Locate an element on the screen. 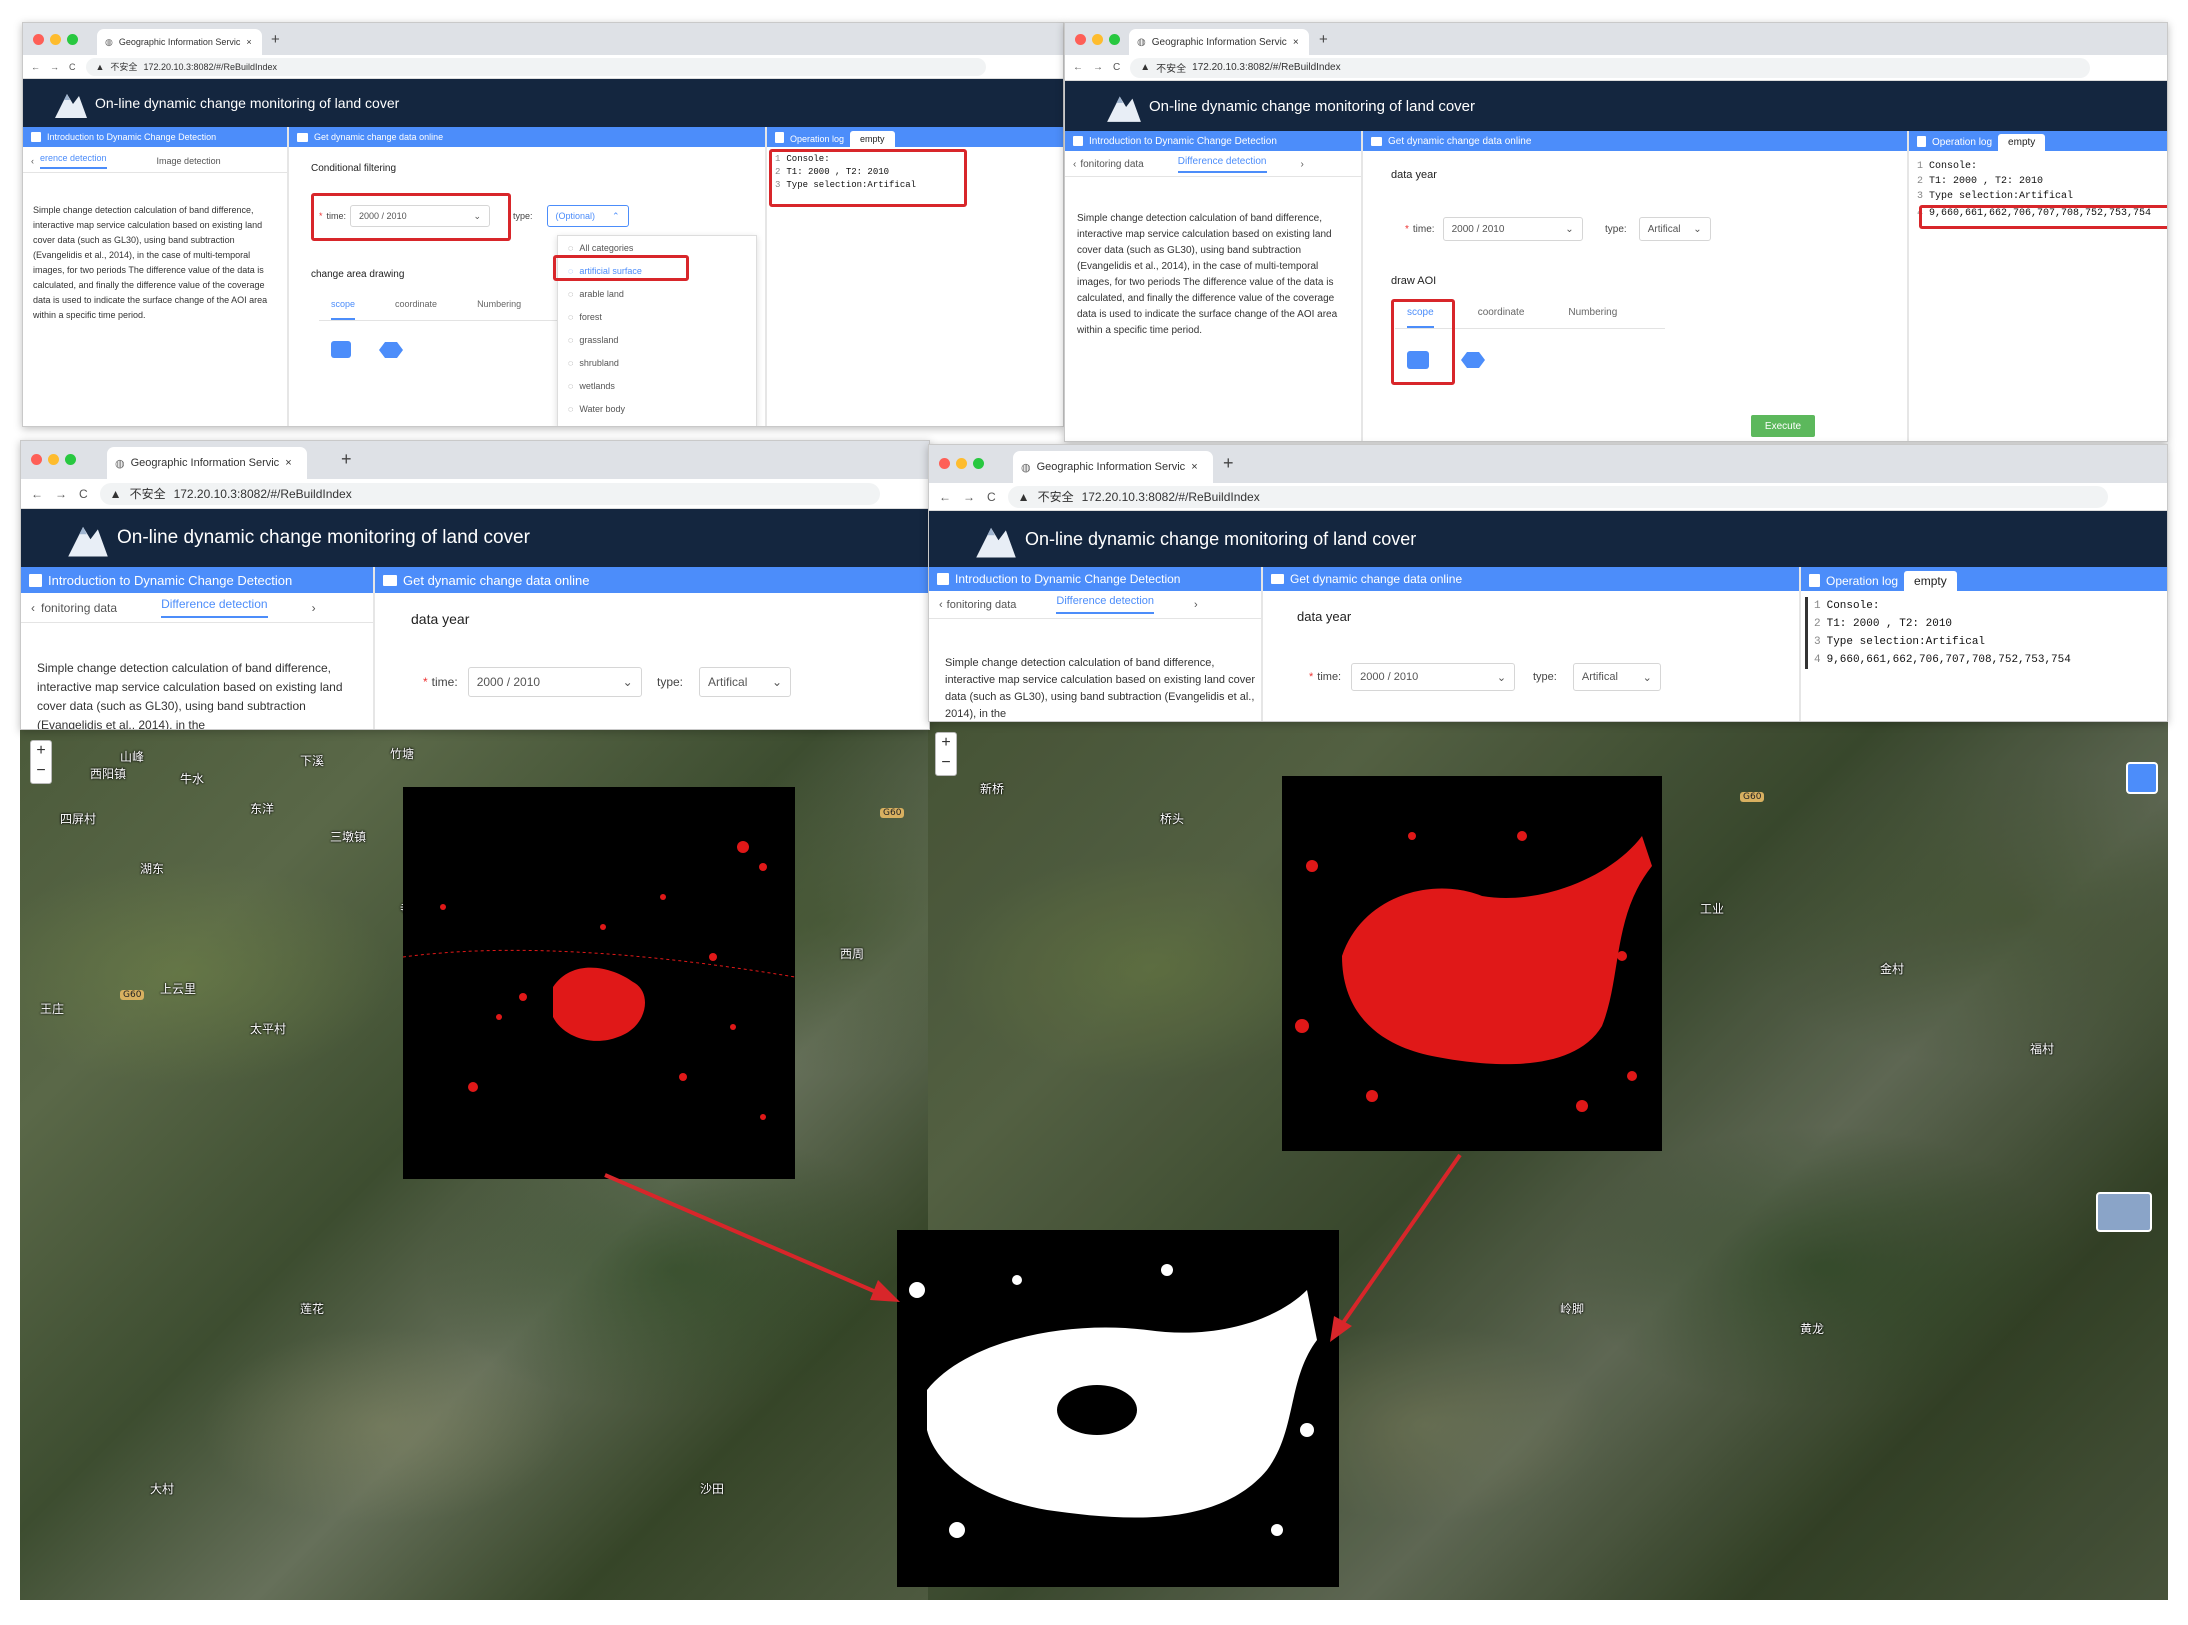 The height and width of the screenshot is (1625, 2188). layer-switch-icon is located at coordinates (2142, 778).